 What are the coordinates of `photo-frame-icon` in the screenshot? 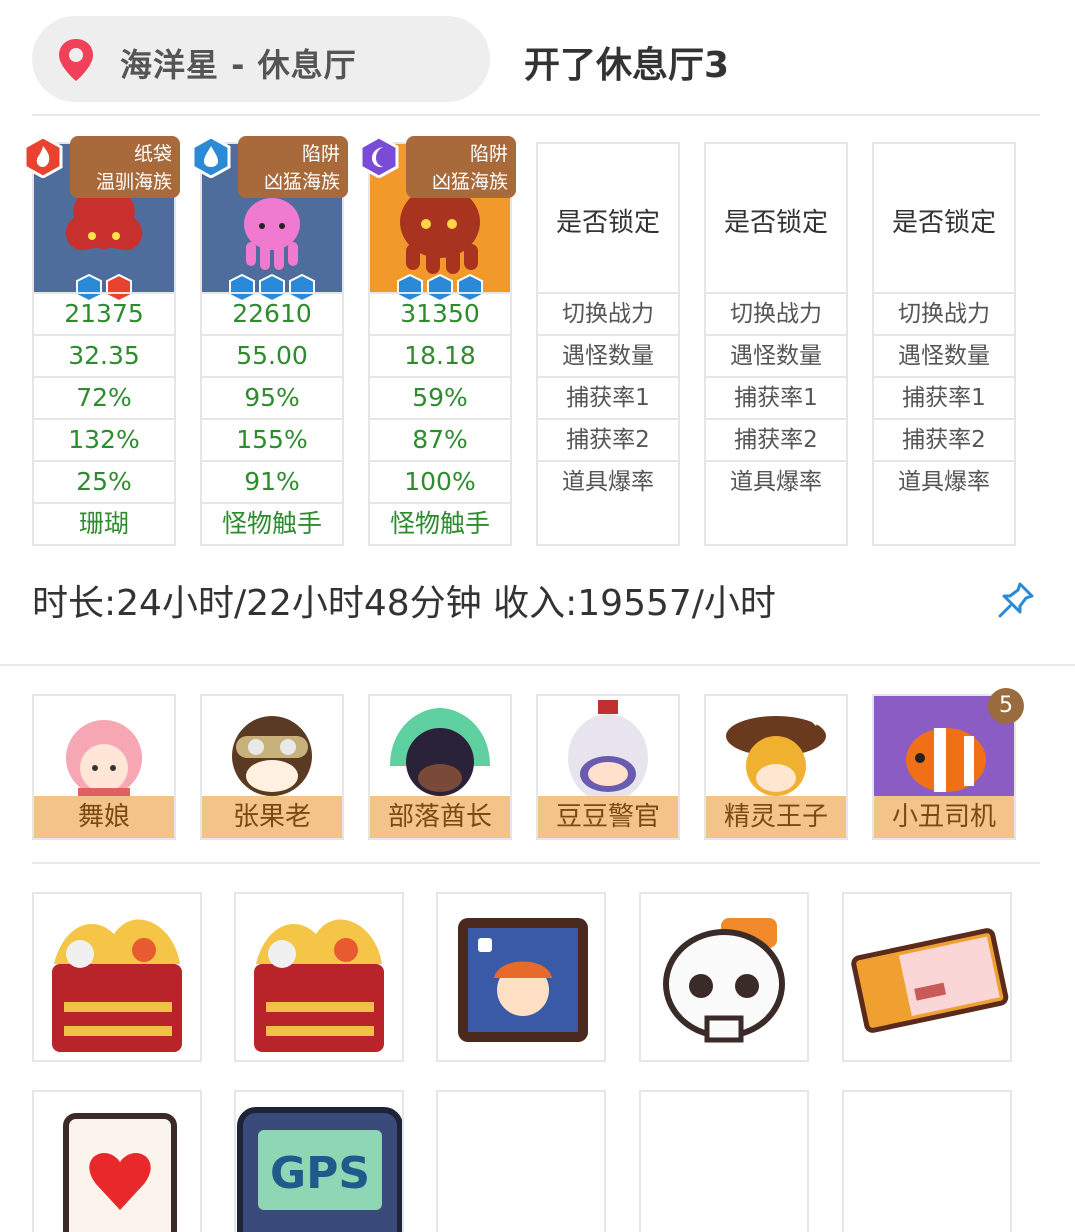 It's located at (523, 980).